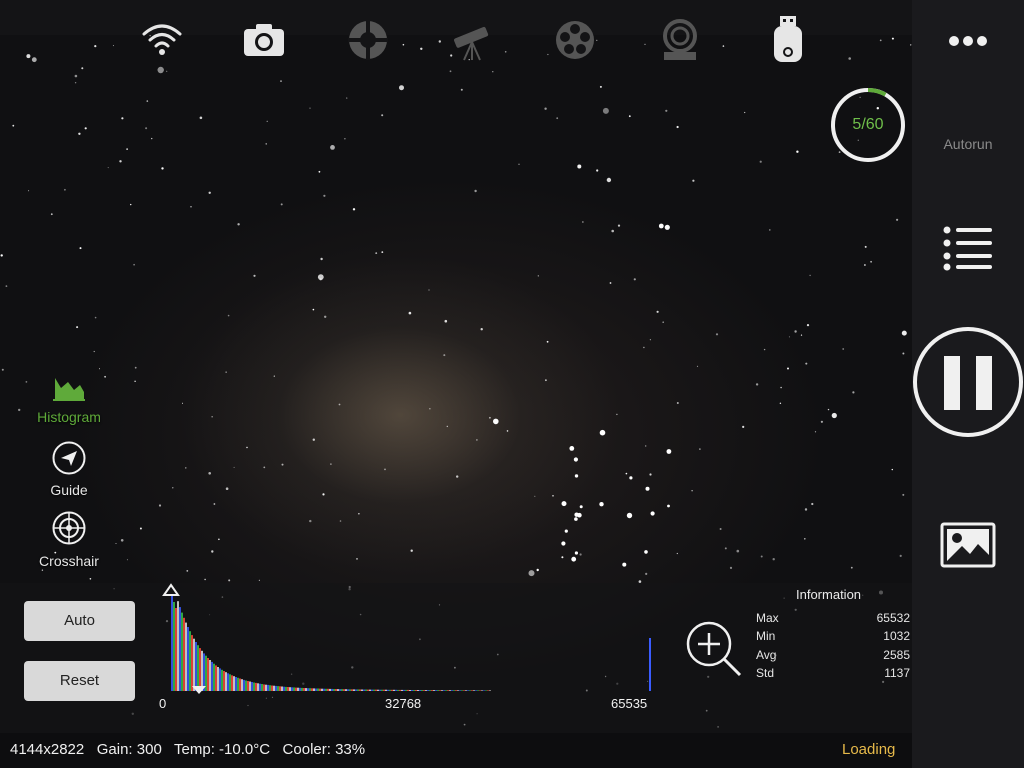 Image resolution: width=1024 pixels, height=768 pixels. I want to click on usb-drive-icon, so click(788, 40).